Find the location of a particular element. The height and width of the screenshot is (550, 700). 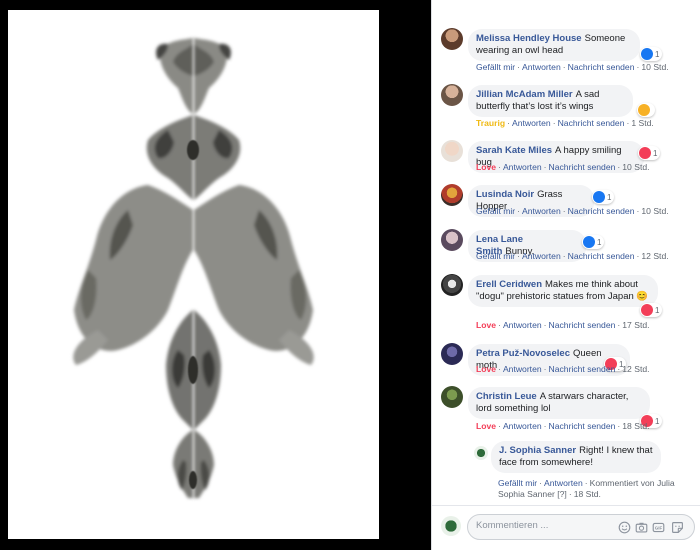

emoji-icon is located at coordinates (624, 527).